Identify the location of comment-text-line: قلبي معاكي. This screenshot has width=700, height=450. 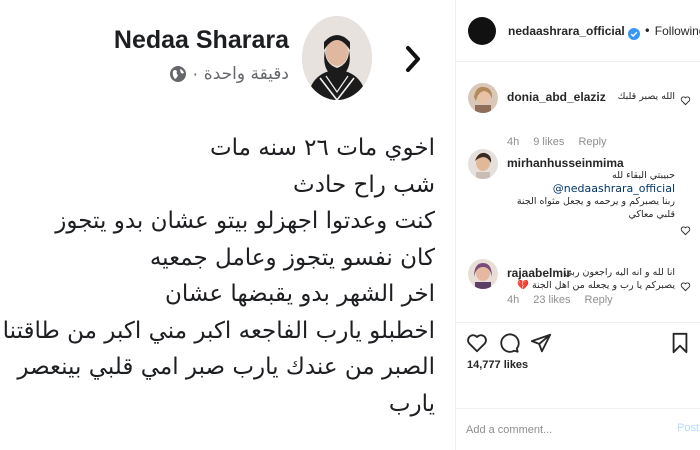
(652, 214).